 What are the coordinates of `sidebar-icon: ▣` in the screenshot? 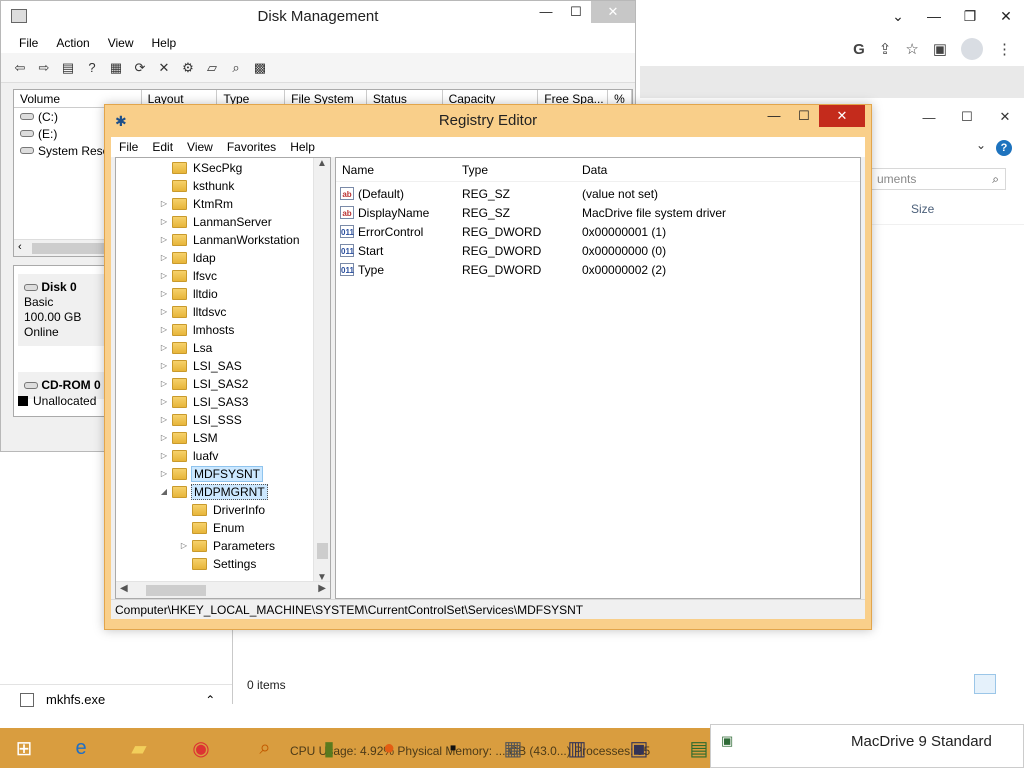 It's located at (940, 49).